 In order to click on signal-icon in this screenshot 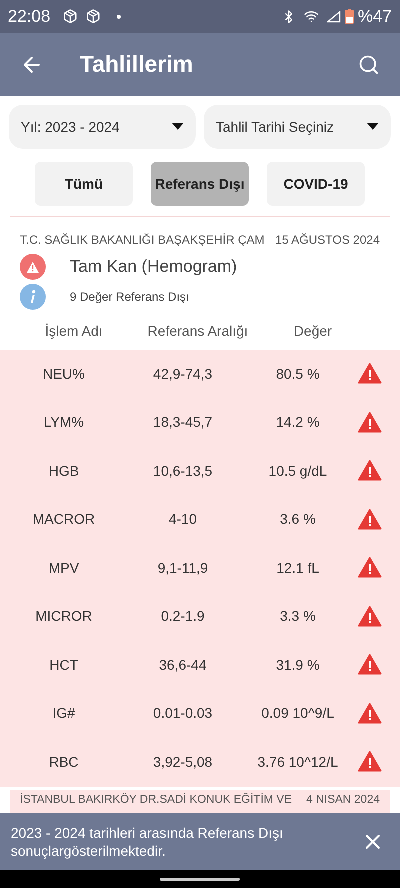, I will do `click(333, 16)`.